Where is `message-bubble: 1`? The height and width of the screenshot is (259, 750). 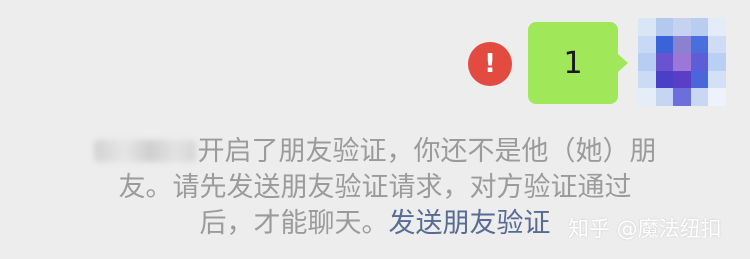
message-bubble: 1 is located at coordinates (573, 63).